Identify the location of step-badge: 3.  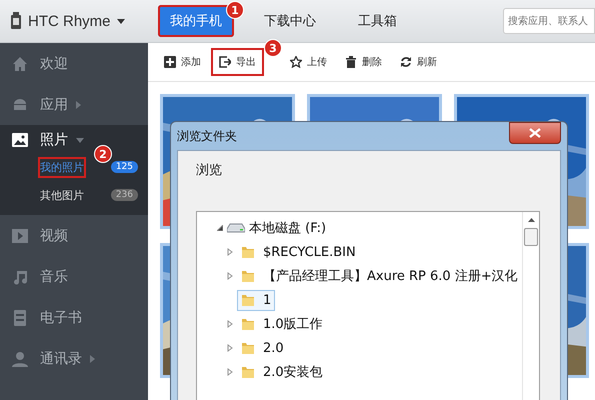
(273, 48).